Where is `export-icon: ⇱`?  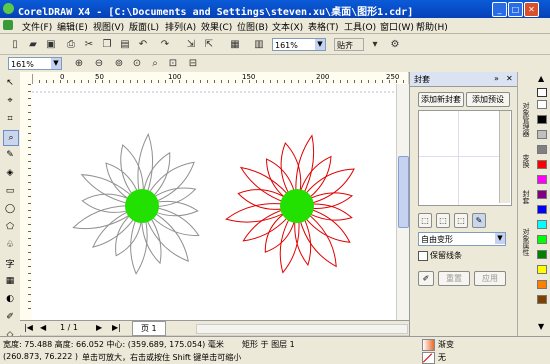
export-icon: ⇱ is located at coordinates (209, 44).